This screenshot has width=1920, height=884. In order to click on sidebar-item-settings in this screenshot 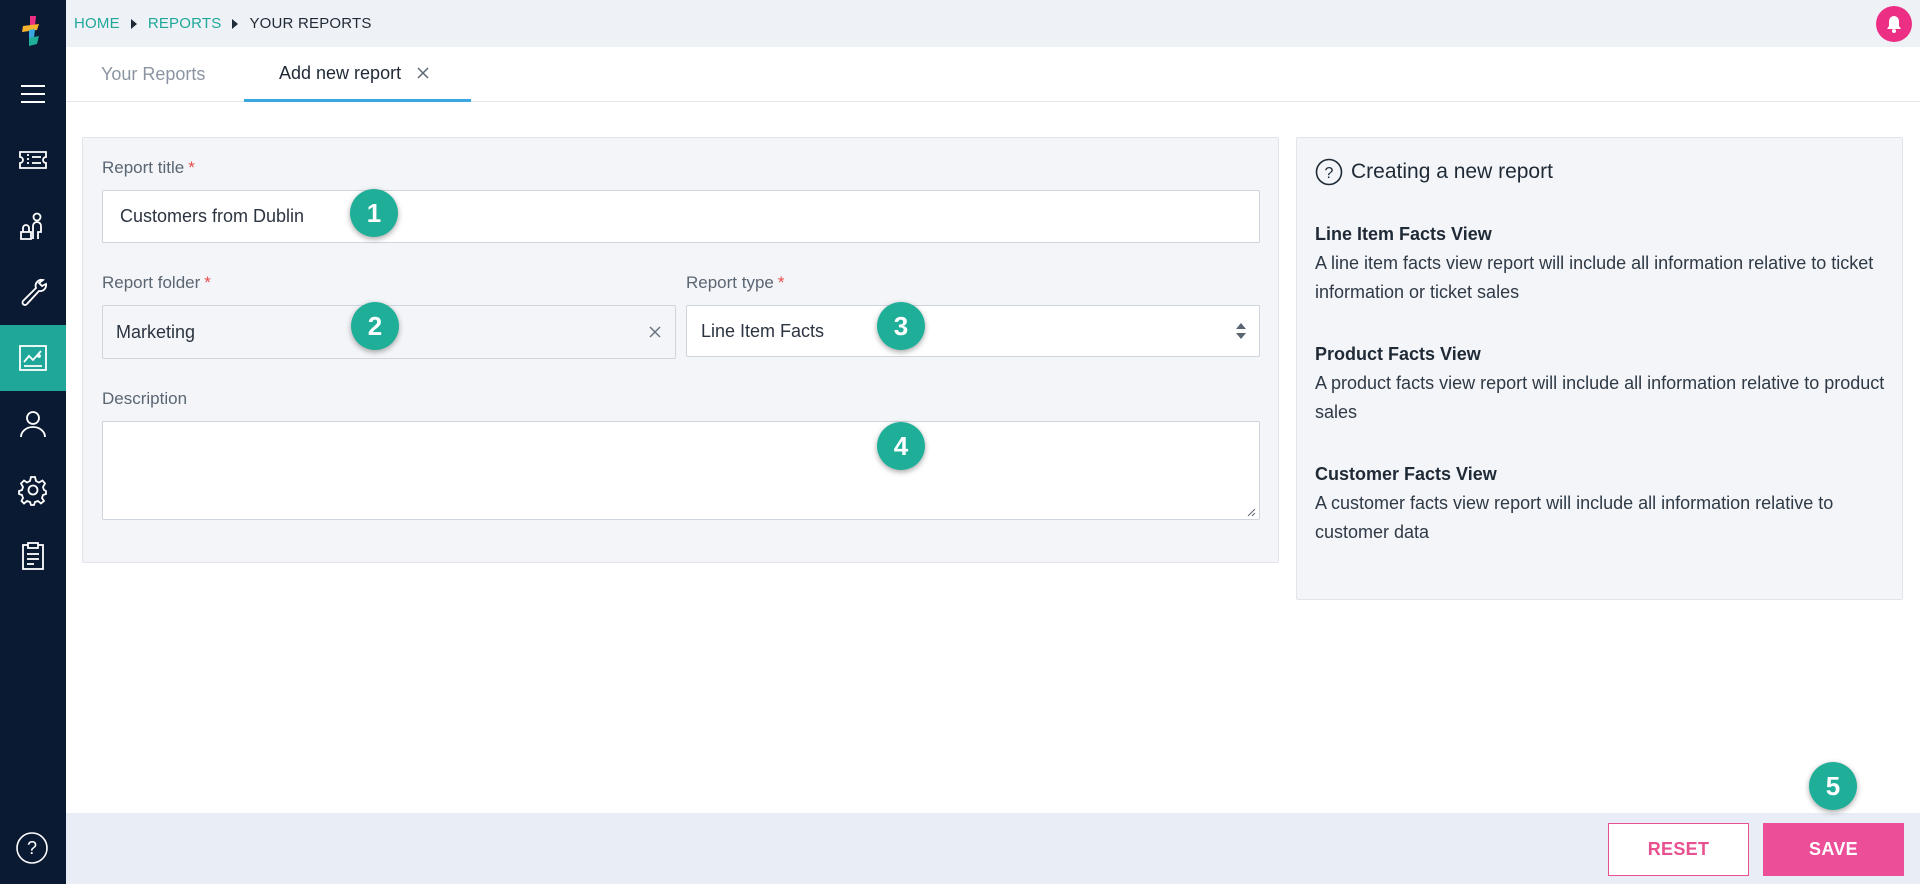, I will do `click(33, 490)`.